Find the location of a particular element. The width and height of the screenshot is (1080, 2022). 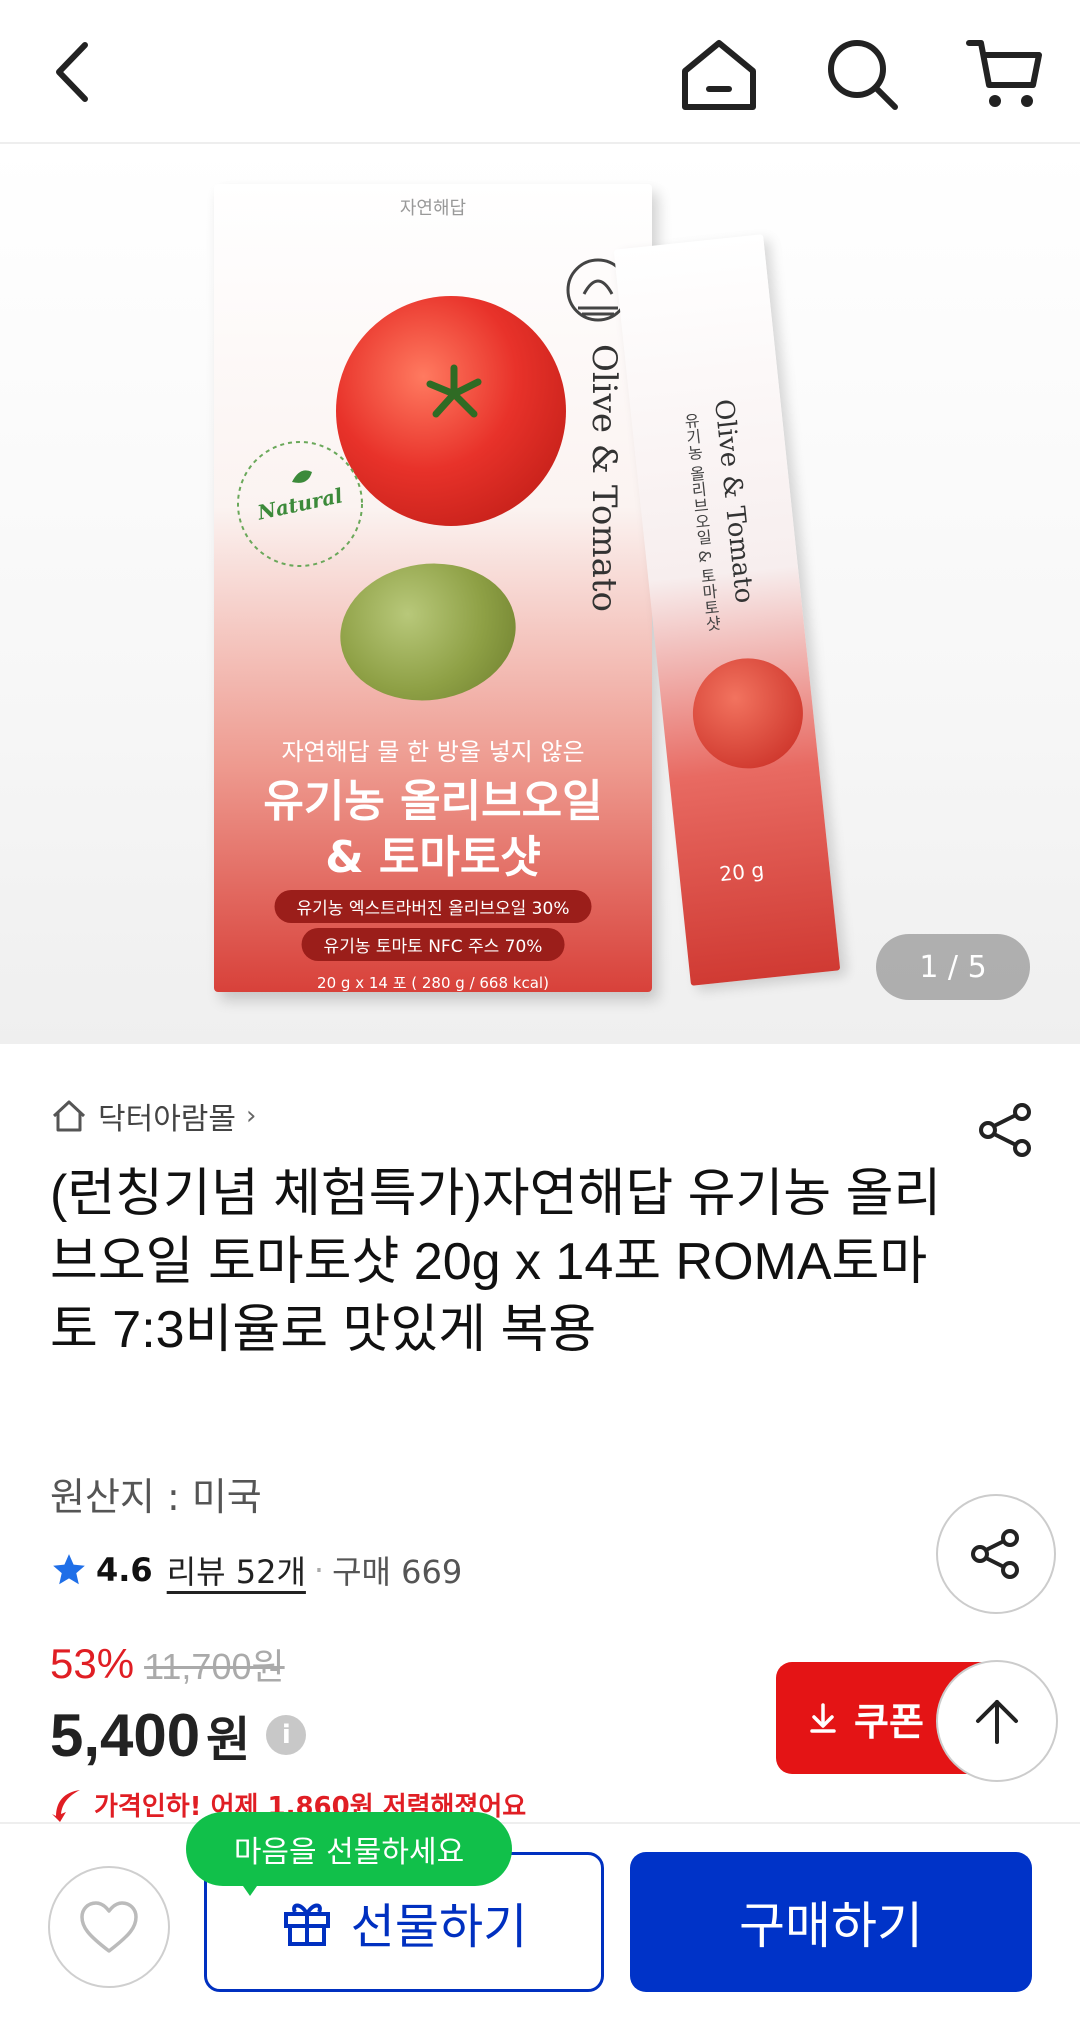

rating-row: 4.6 리뷰 52개 · 구매 669 is located at coordinates (256, 1570).